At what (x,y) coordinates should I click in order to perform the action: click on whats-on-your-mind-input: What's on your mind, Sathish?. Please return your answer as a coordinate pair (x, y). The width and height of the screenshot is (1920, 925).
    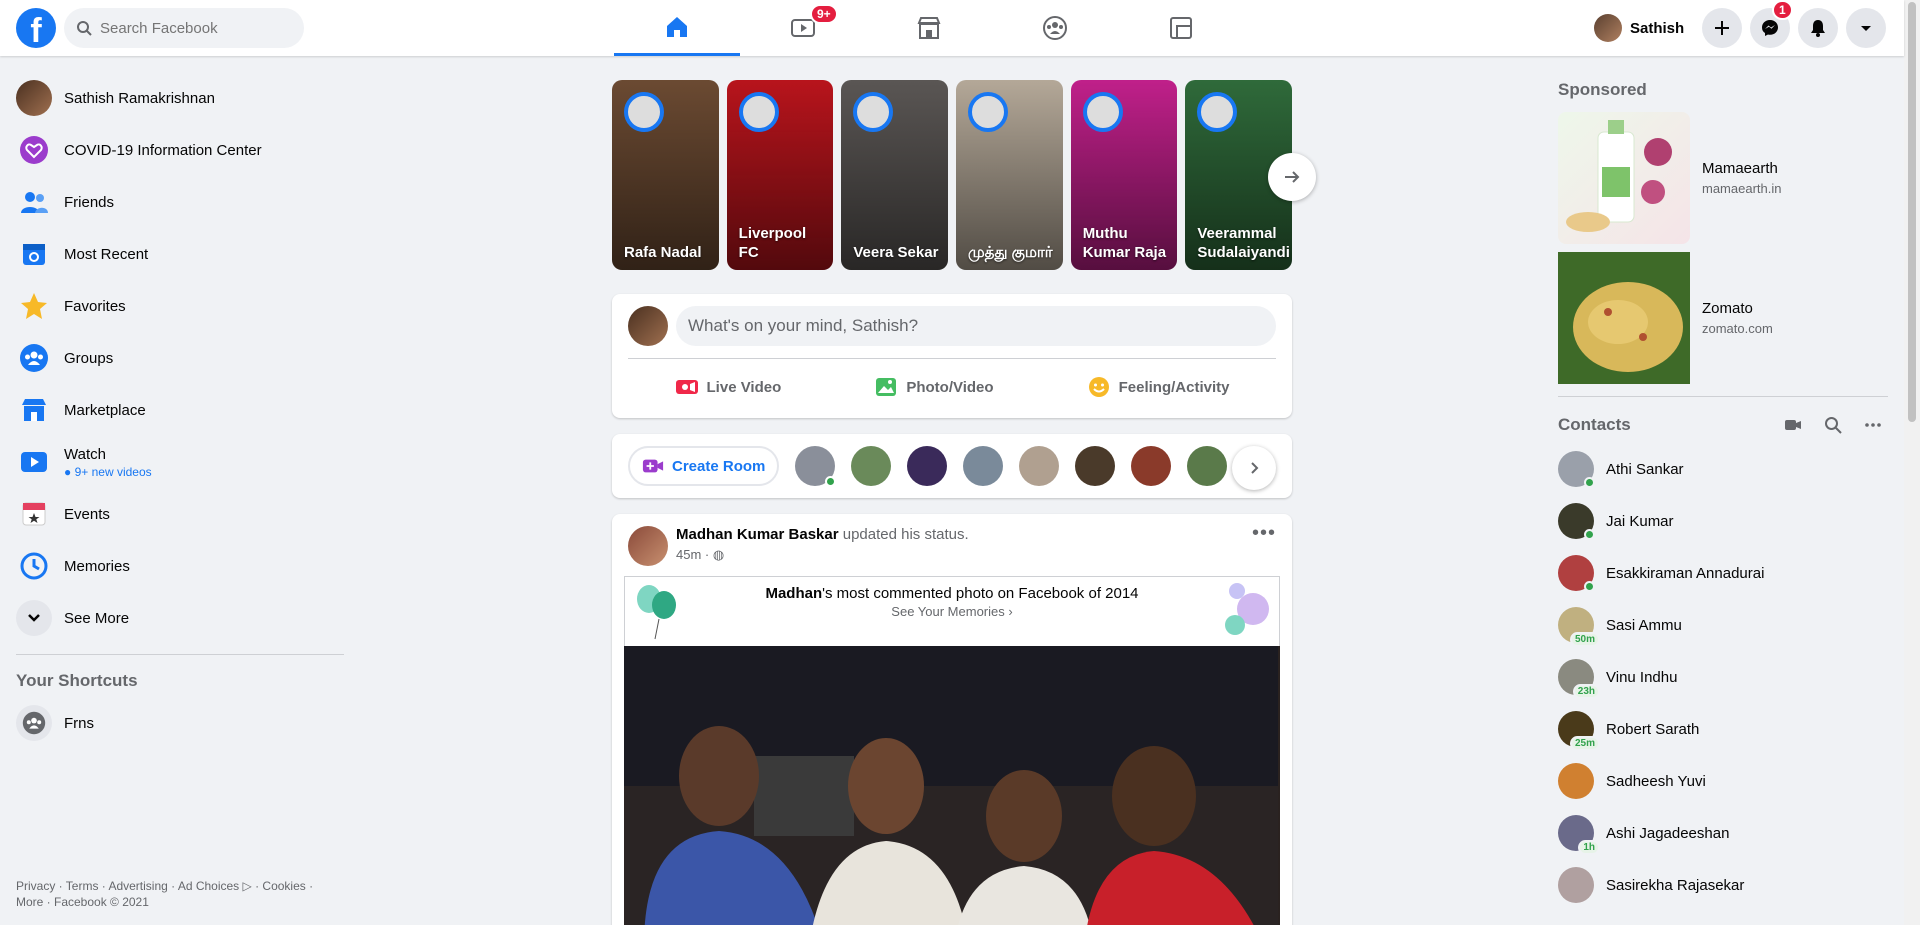
    Looking at the image, I should click on (976, 326).